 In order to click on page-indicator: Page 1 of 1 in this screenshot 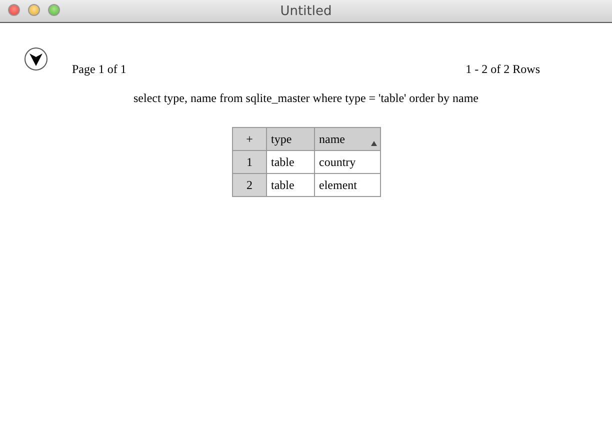, I will do `click(99, 69)`.